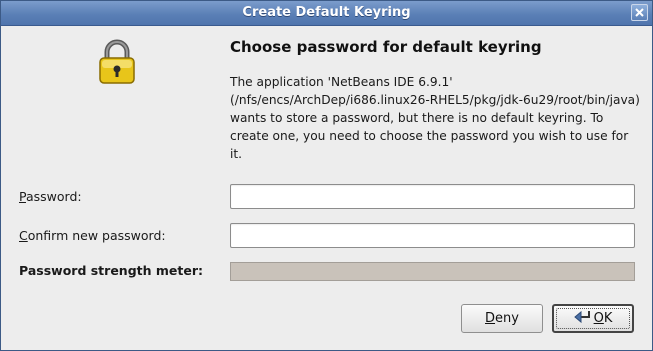 This screenshot has width=653, height=351. I want to click on confirm-label-text: onfirm new password:, so click(96, 235).